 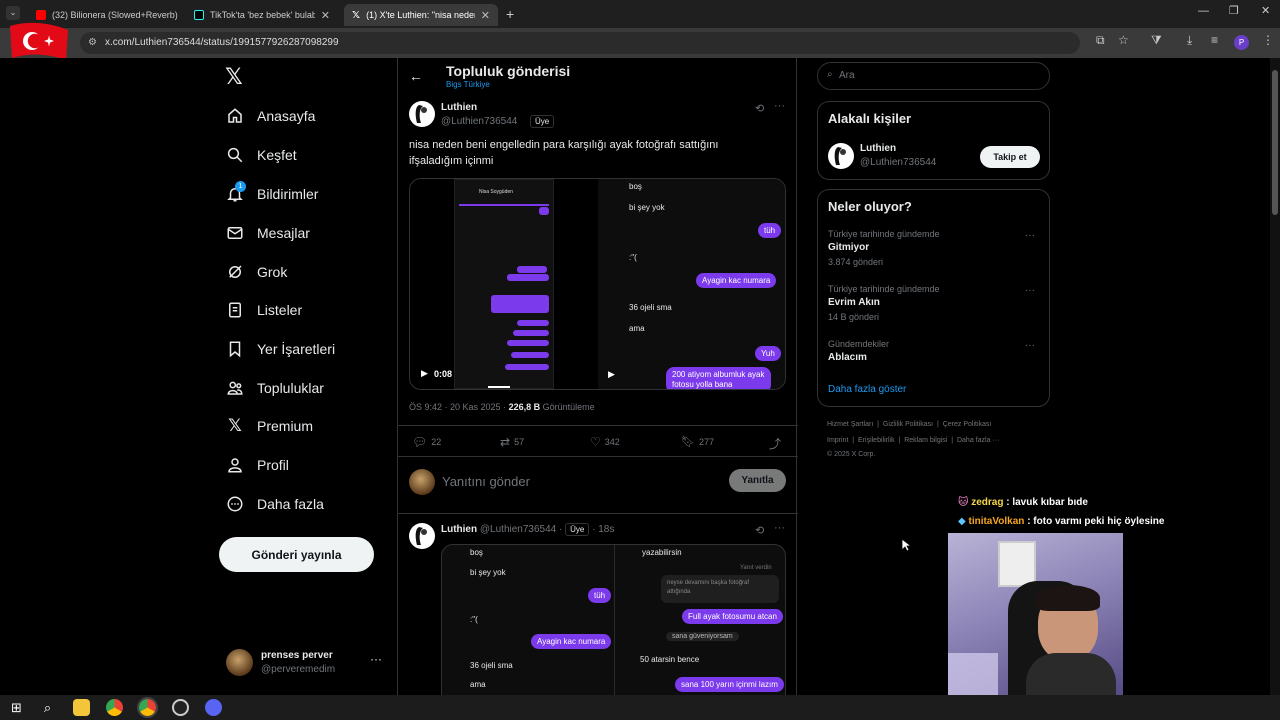 I want to click on x-logo-icon: 𝕏, so click(x=234, y=77).